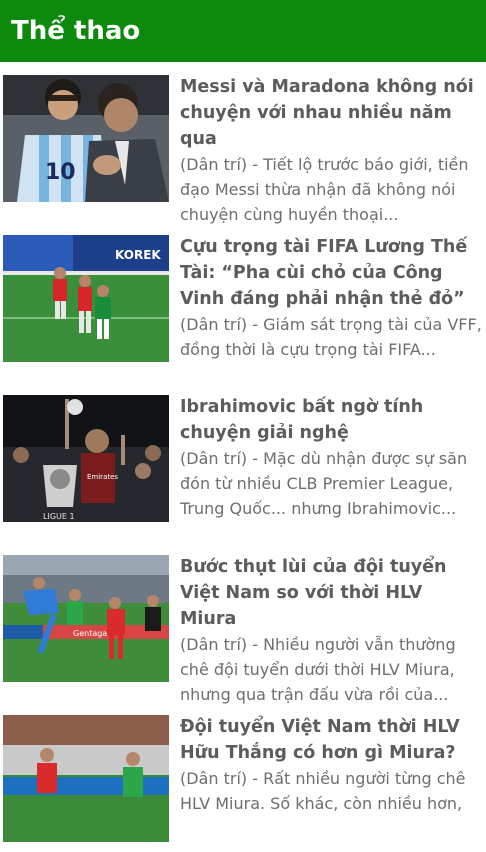  Describe the element at coordinates (102, 477) in the screenshot. I see `shirt-text: Emirates` at that location.